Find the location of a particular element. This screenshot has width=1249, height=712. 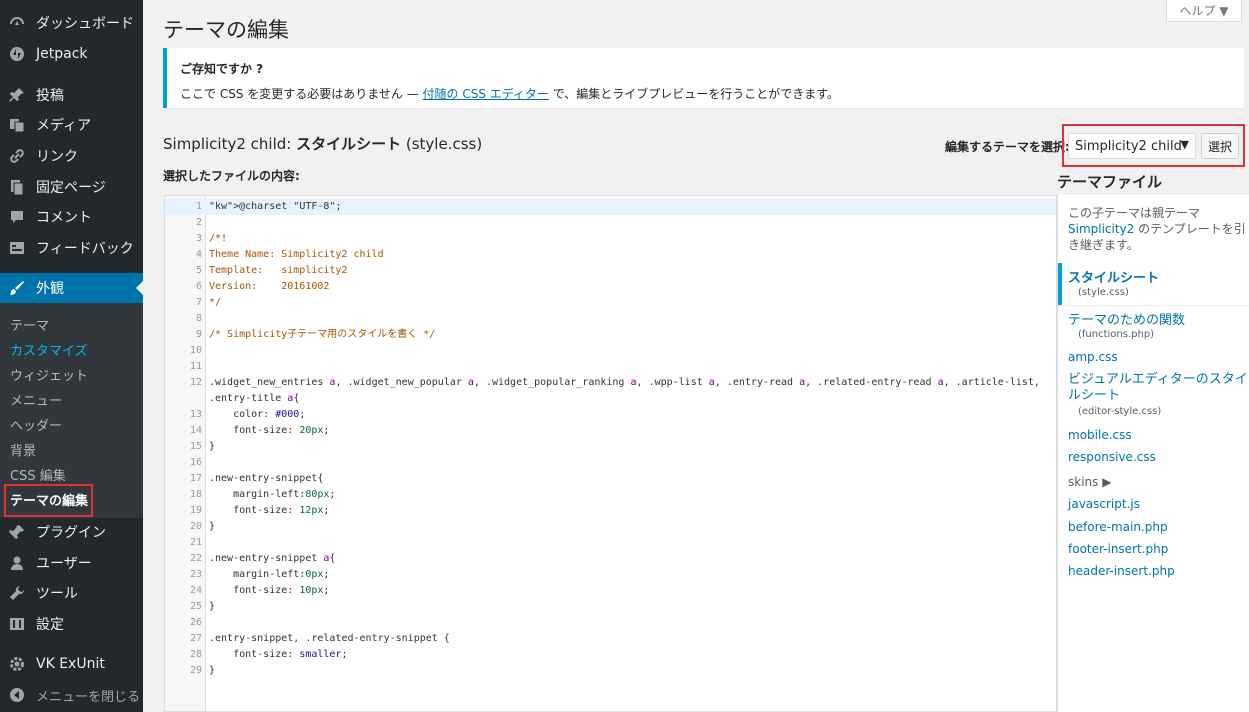

menu-feedback: フィードバック is located at coordinates (71, 248).